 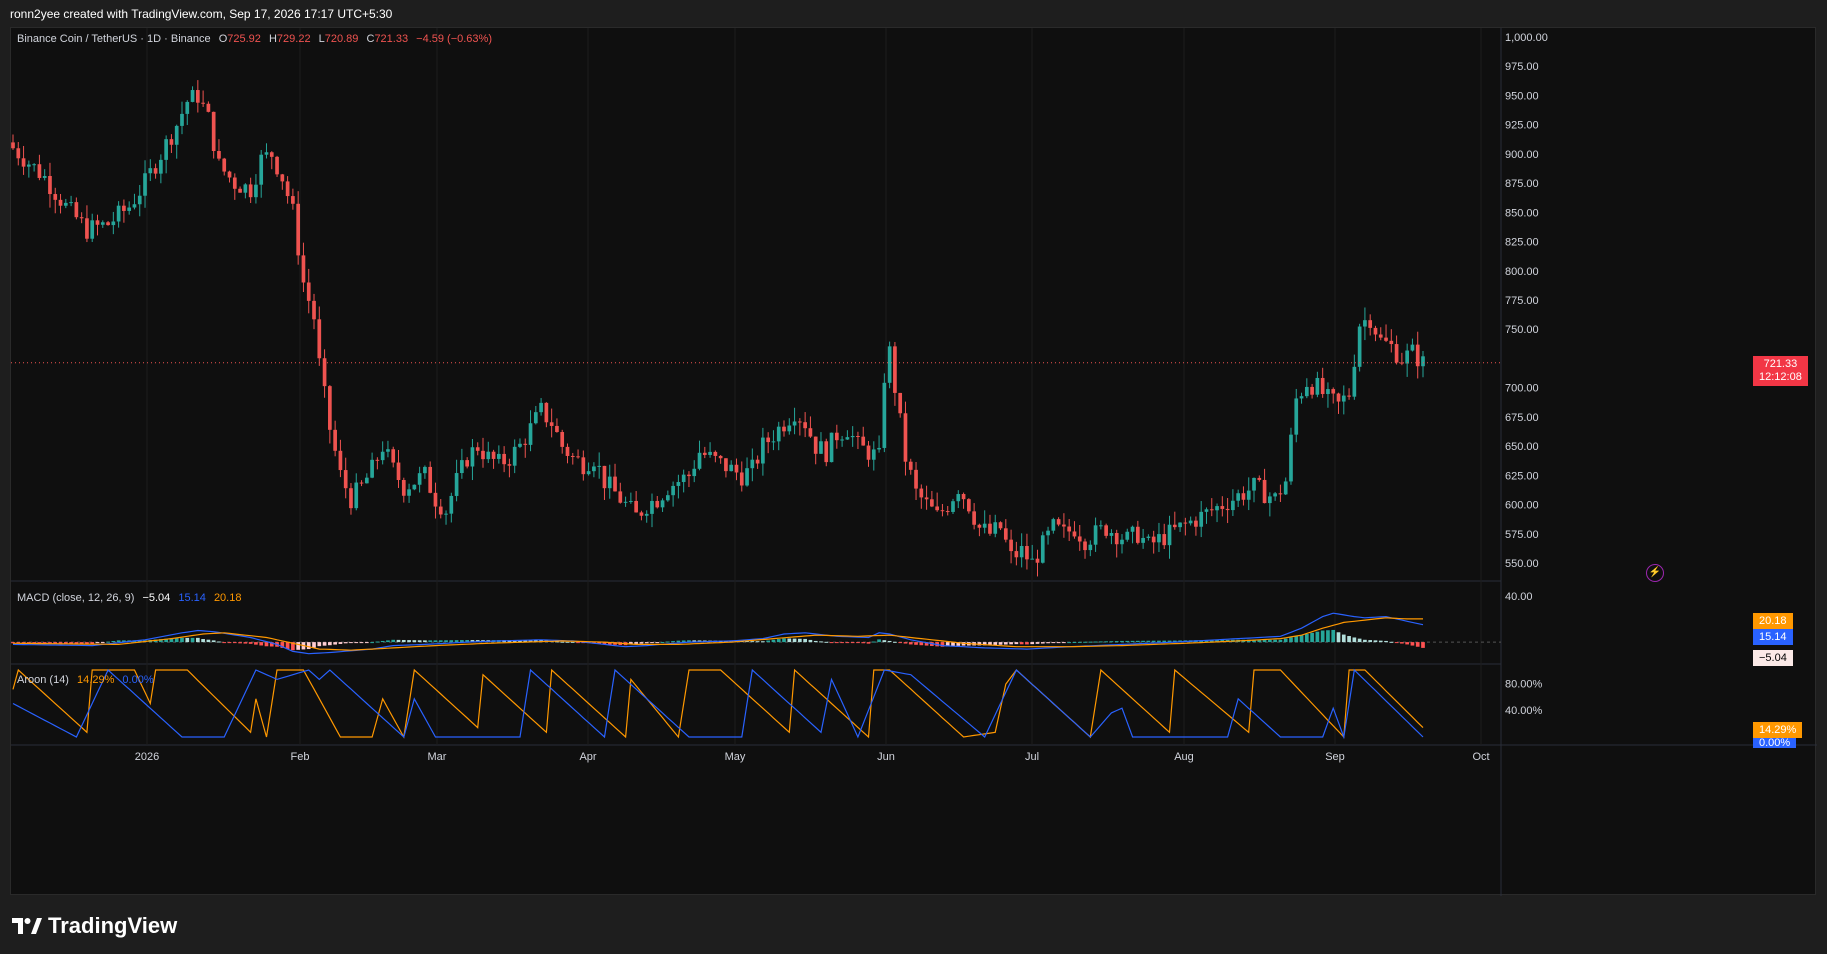 I want to click on macd-signal-value: 20.18, so click(x=227, y=598).